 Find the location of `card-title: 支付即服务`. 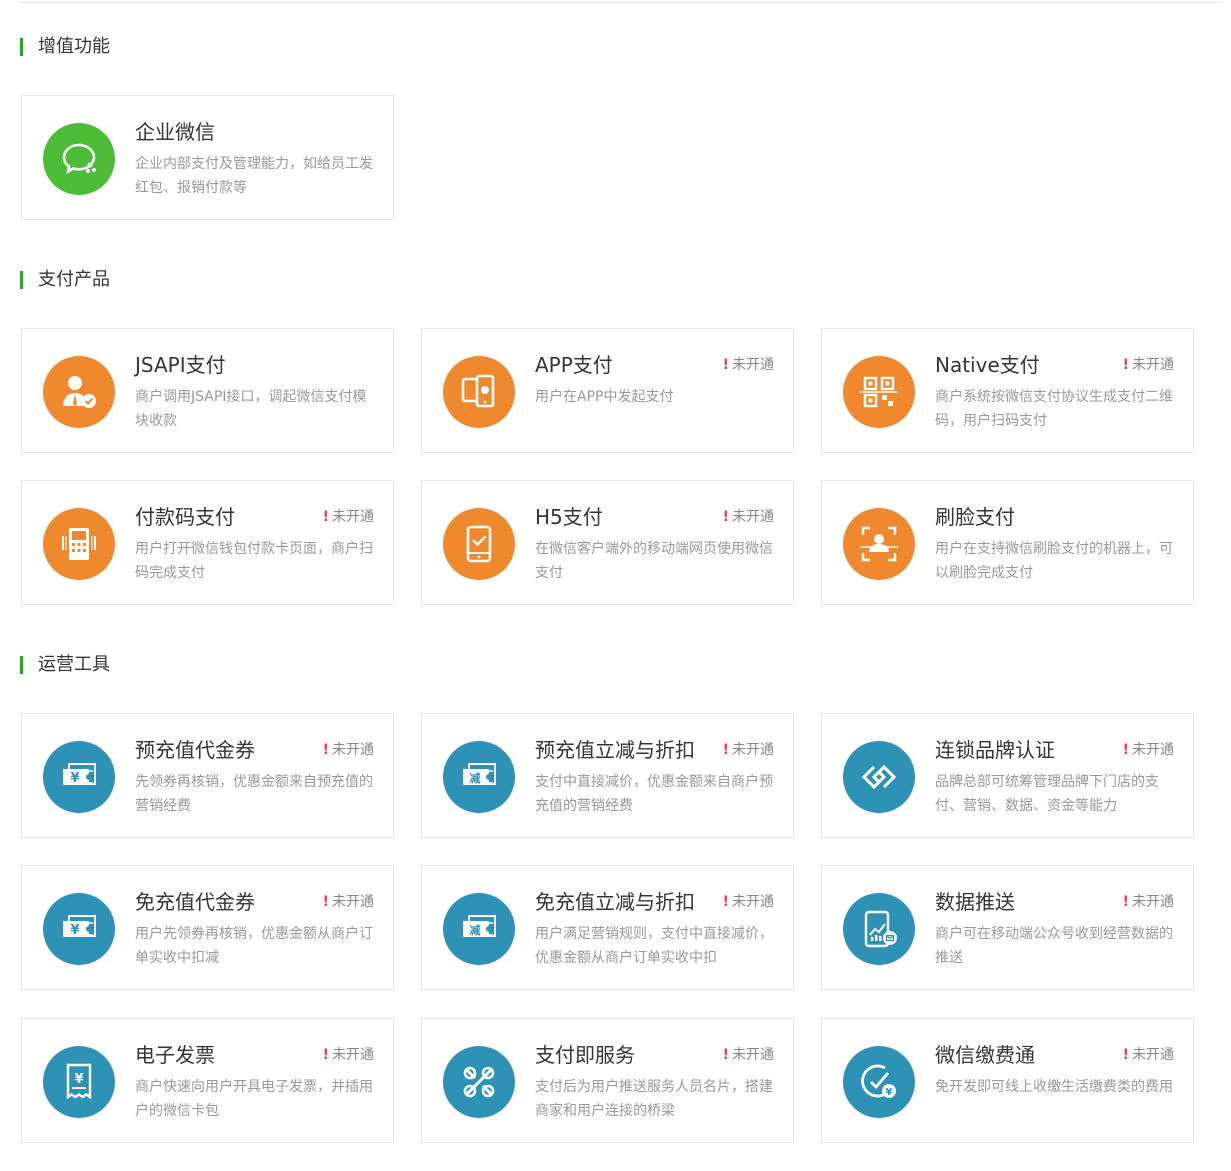

card-title: 支付即服务 is located at coordinates (585, 1055).